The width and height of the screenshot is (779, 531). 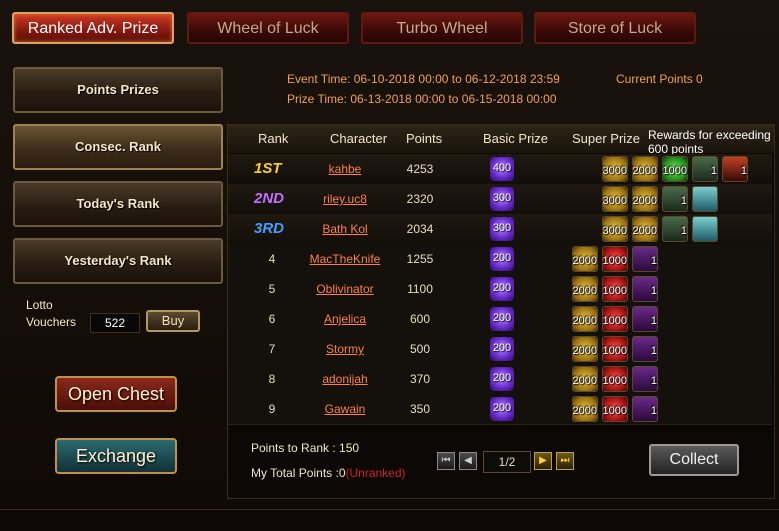 What do you see at coordinates (420, 409) in the screenshot?
I see `points-value: 350` at bounding box center [420, 409].